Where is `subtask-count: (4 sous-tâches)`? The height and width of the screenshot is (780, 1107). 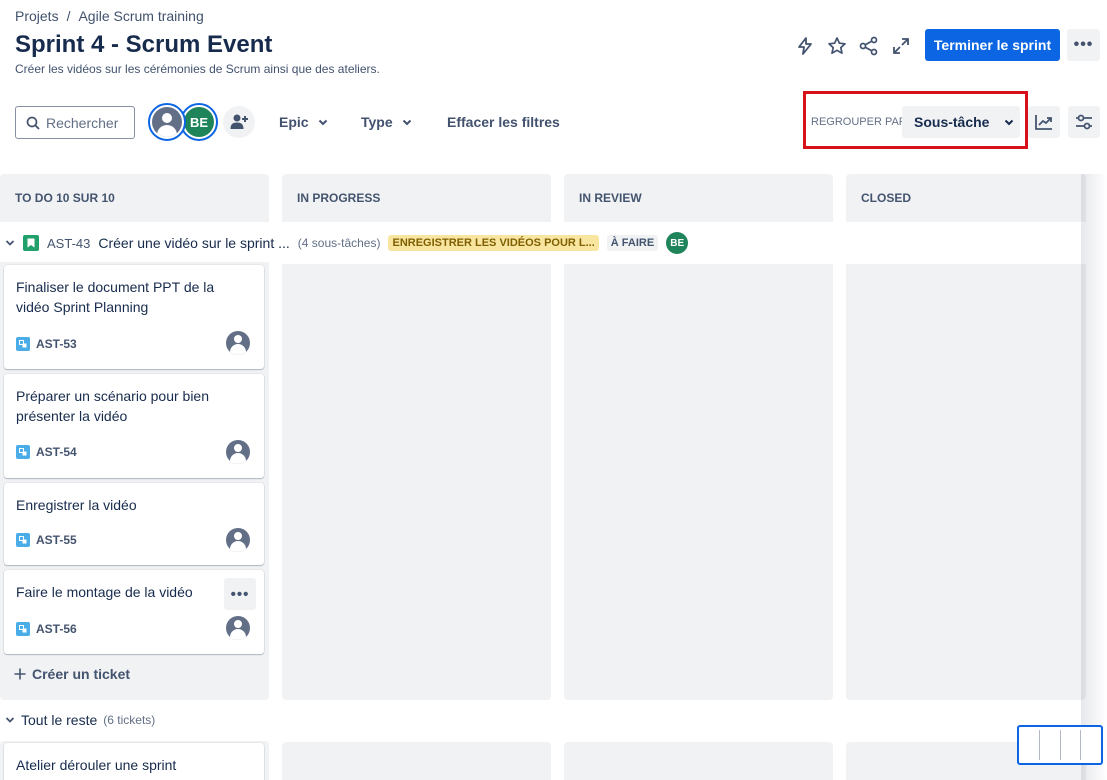
subtask-count: (4 sous-tâches) is located at coordinates (339, 243).